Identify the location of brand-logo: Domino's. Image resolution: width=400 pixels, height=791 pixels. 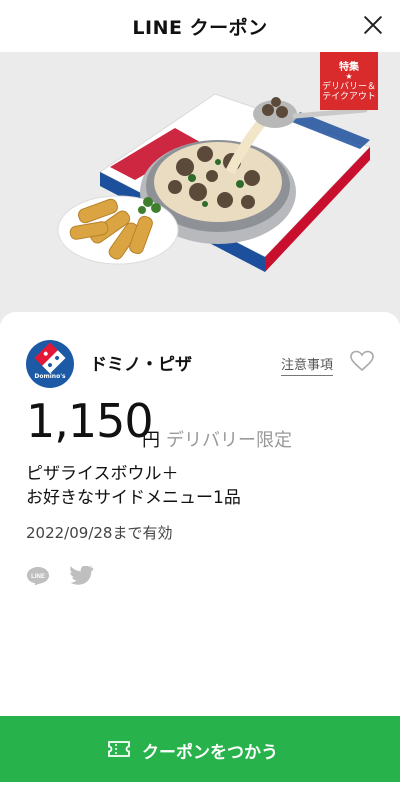
(50, 364).